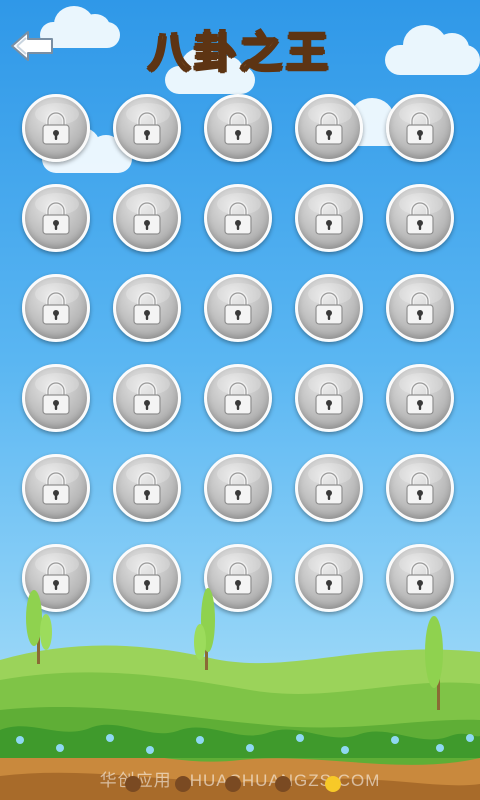  I want to click on page-dot-active, so click(333, 784).